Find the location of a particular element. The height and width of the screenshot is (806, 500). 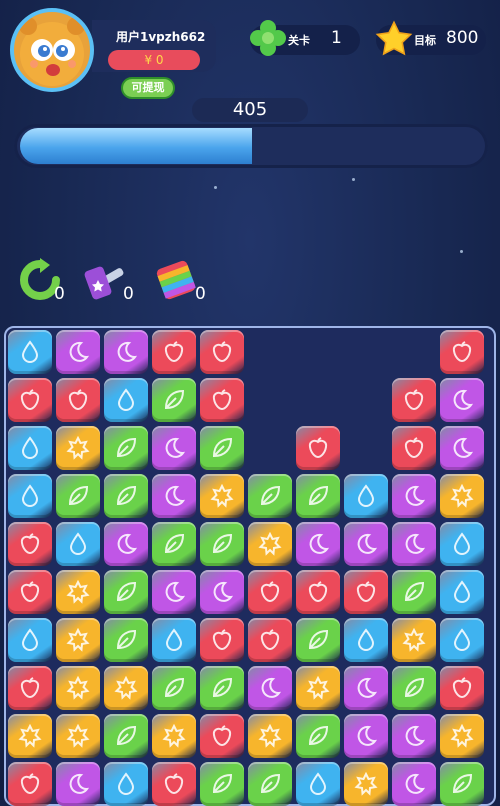

withdraw-button: 可提现 is located at coordinates (148, 88).